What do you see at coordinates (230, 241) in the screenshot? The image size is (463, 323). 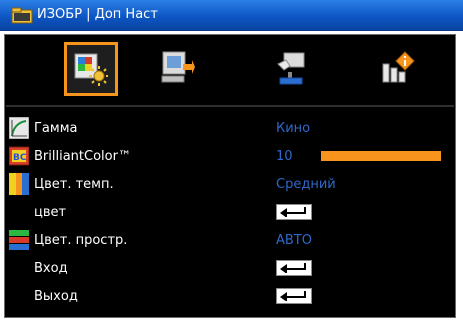 I see `row-color-space: Цвет. простр. АВТО` at bounding box center [230, 241].